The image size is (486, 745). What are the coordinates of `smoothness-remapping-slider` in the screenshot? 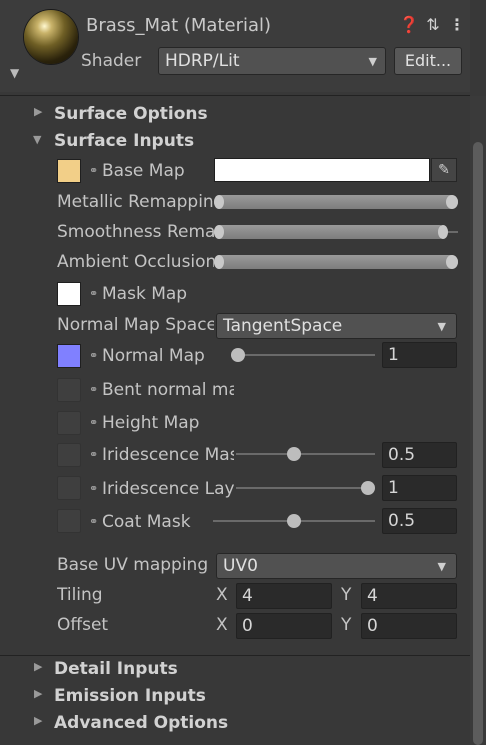 It's located at (330, 232).